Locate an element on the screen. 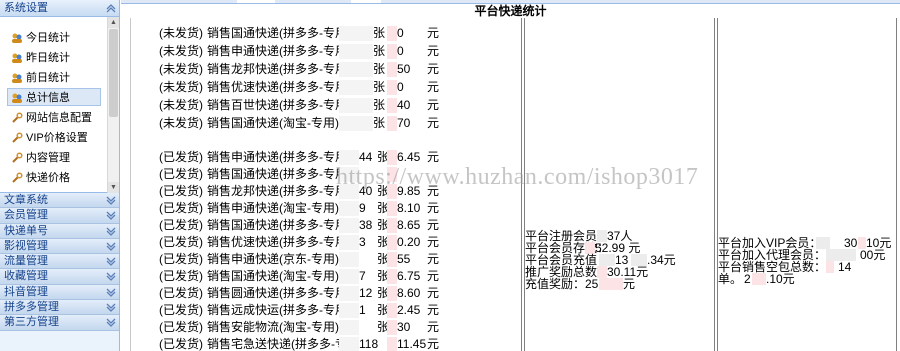 The image size is (900, 351). section-members: 会员管理 is located at coordinates (59, 216).